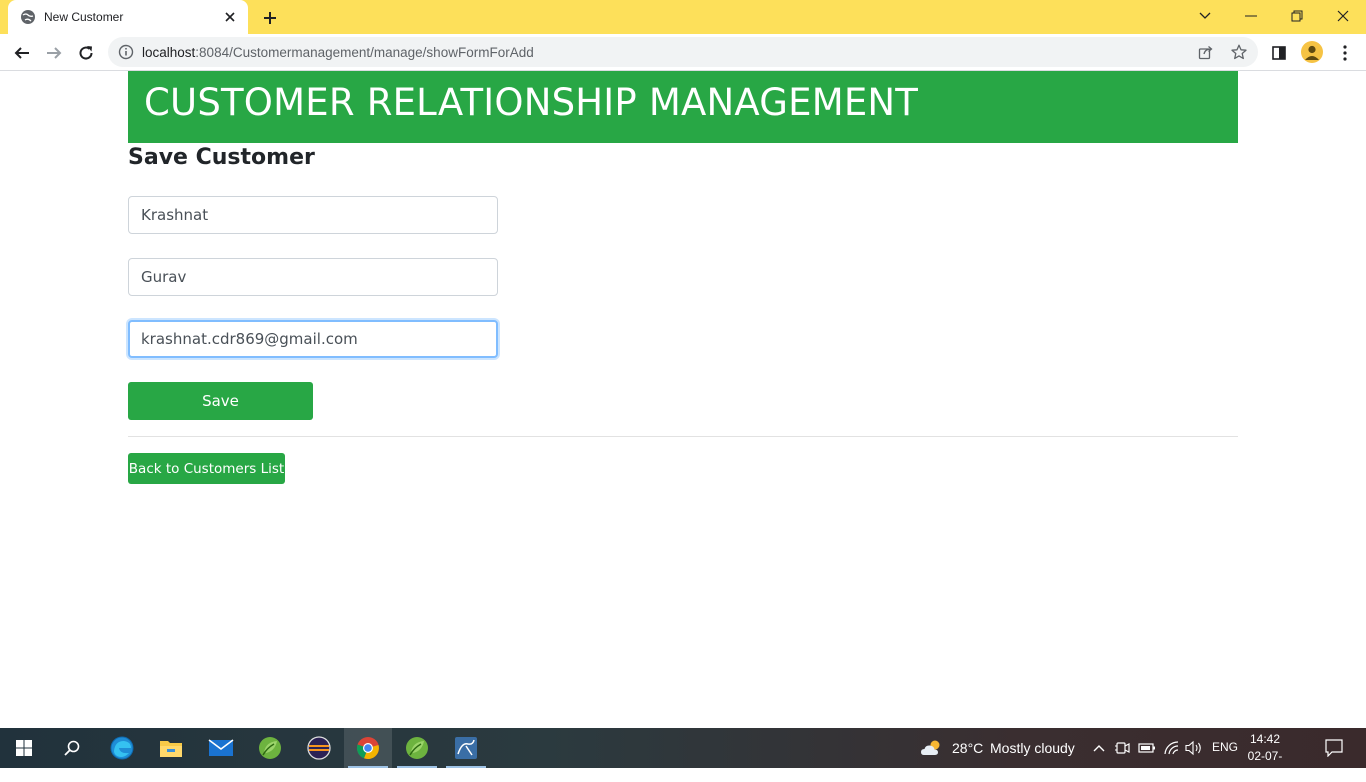 This screenshot has height=782, width=1366. I want to click on windows-taskbar: 28°C Mostly cloudy ENG 14:42 02-07-2022, so click(683, 754).